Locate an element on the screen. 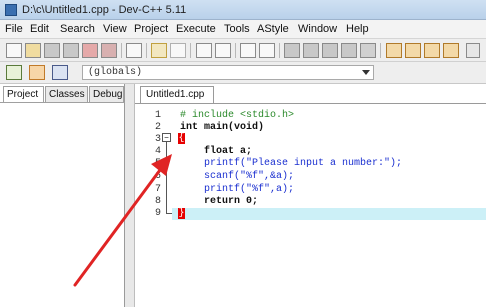 The width and height of the screenshot is (486, 307). annotation-arrow is located at coordinates (122, 220).